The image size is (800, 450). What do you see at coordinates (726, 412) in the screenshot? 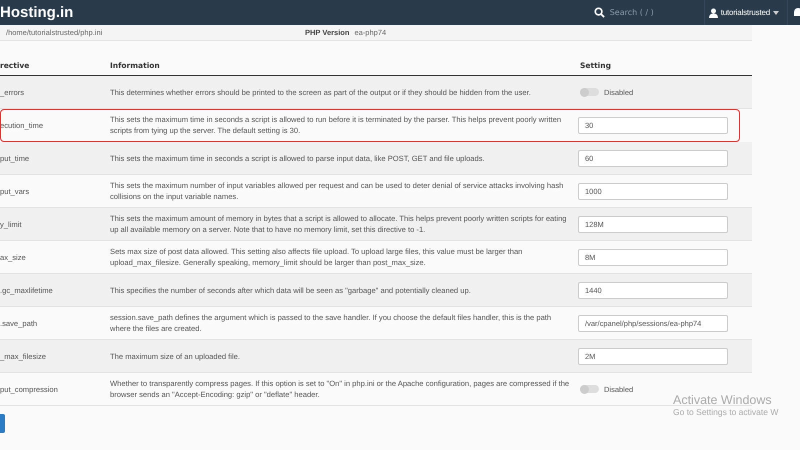
I see `activation-text: Go to Settings to activate W` at bounding box center [726, 412].